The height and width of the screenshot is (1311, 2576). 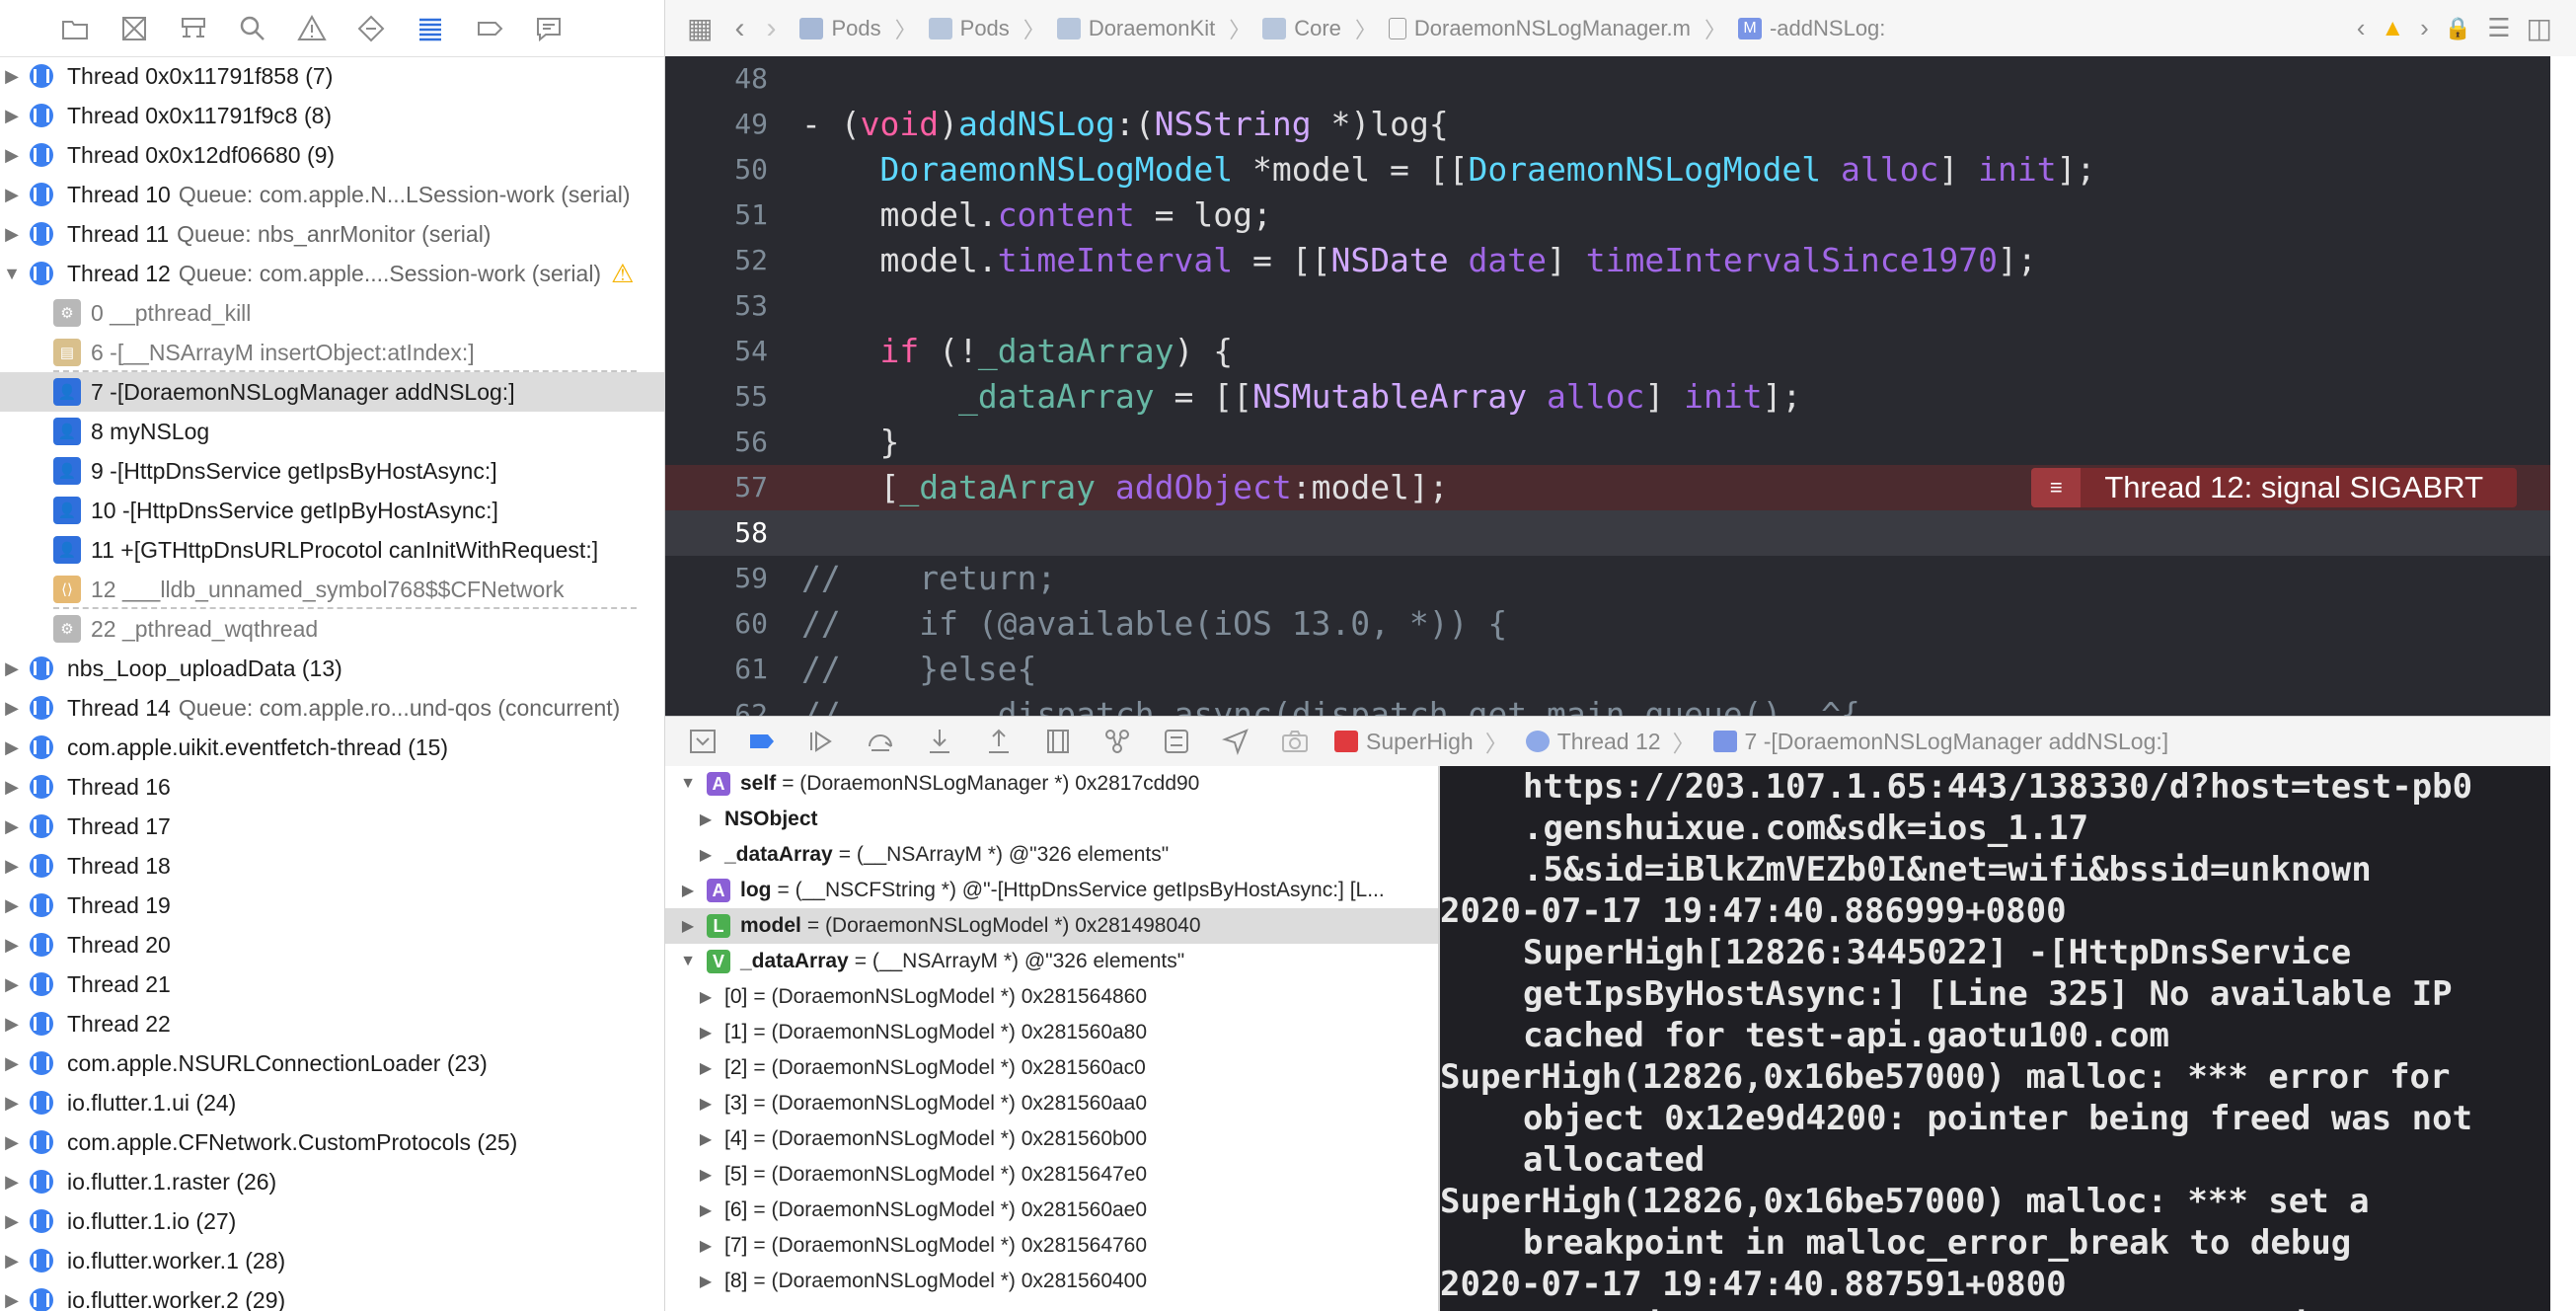 I want to click on code-line: 56 }, so click(x=1607, y=442).